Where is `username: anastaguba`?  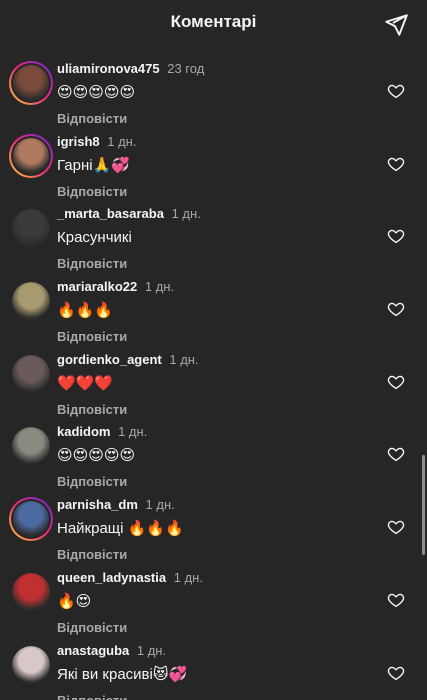 username: anastaguba is located at coordinates (93, 650).